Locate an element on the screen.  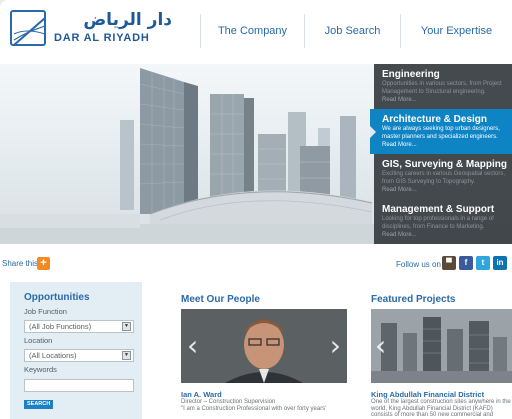
location-value: (All Locations) is located at coordinates (53, 355).